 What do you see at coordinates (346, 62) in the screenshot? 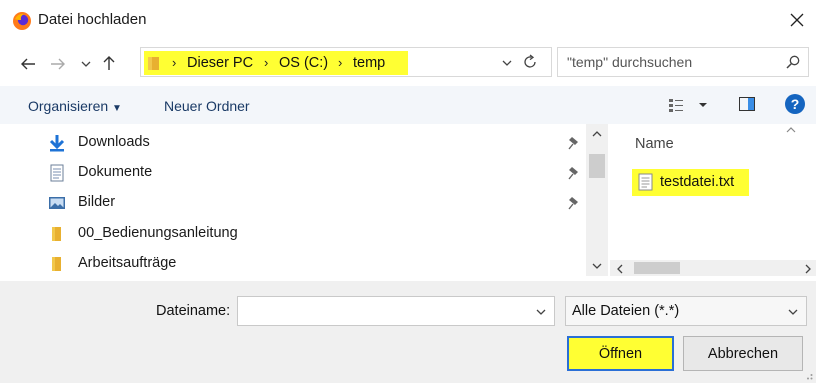
I see `address-bar: › Dieser PC › OS (C:) › temp` at bounding box center [346, 62].